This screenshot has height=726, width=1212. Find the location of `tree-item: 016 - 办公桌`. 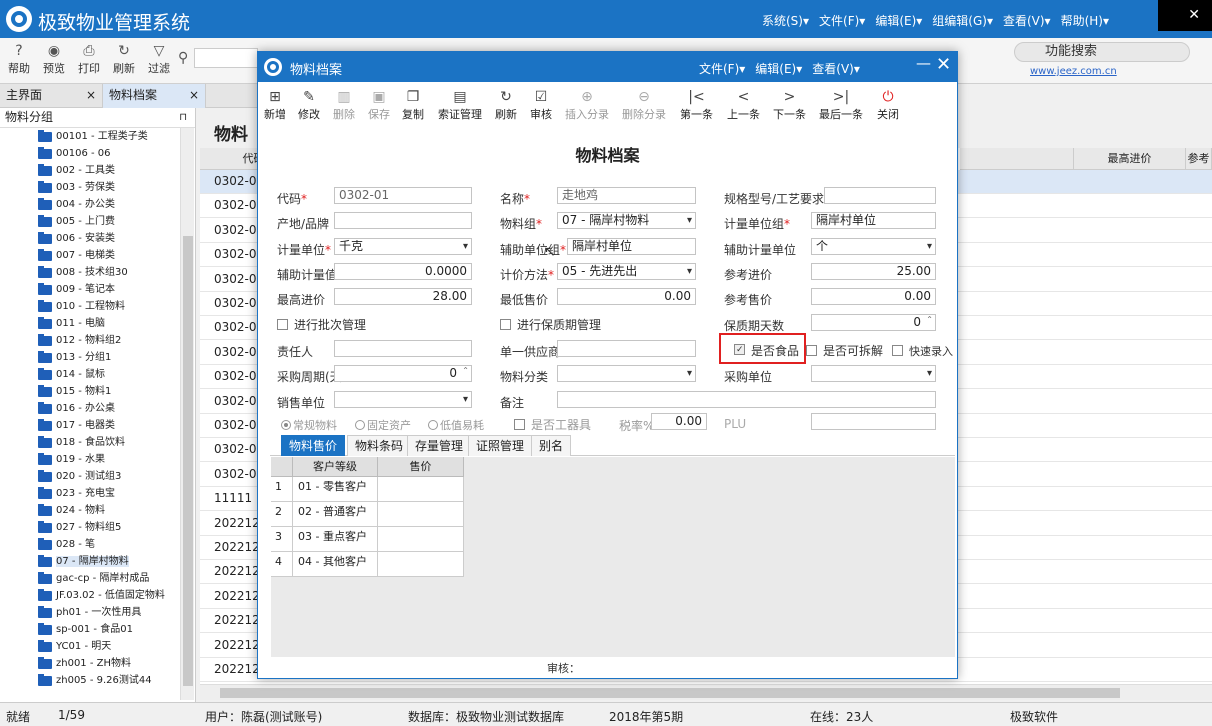

tree-item: 016 - 办公桌 is located at coordinates (90, 408).